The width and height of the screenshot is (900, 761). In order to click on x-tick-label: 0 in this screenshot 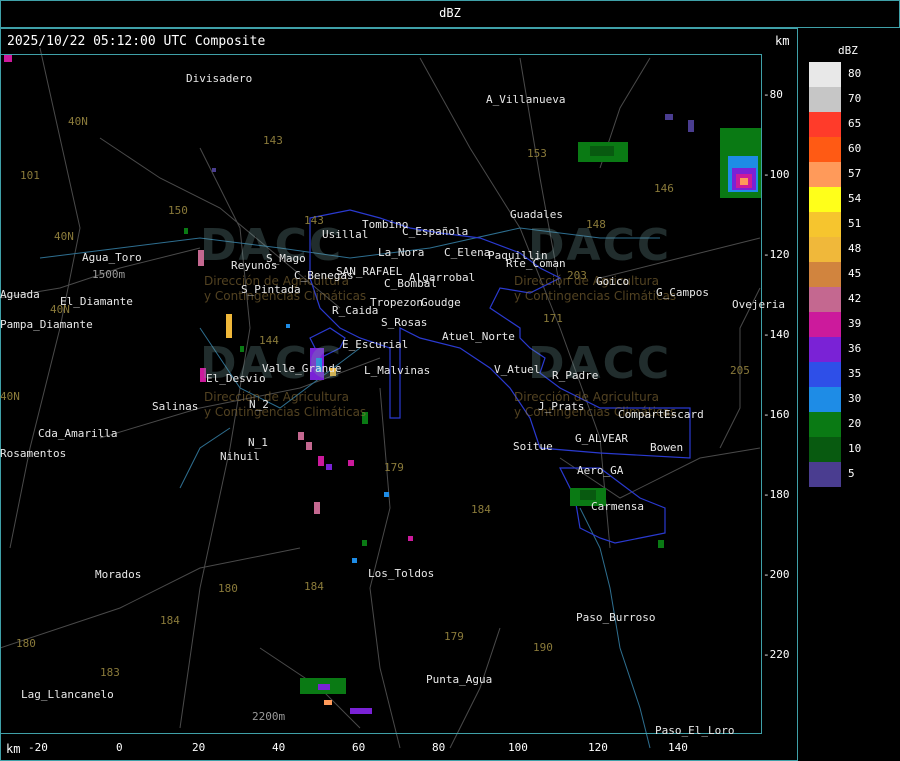, I will do `click(119, 747)`.